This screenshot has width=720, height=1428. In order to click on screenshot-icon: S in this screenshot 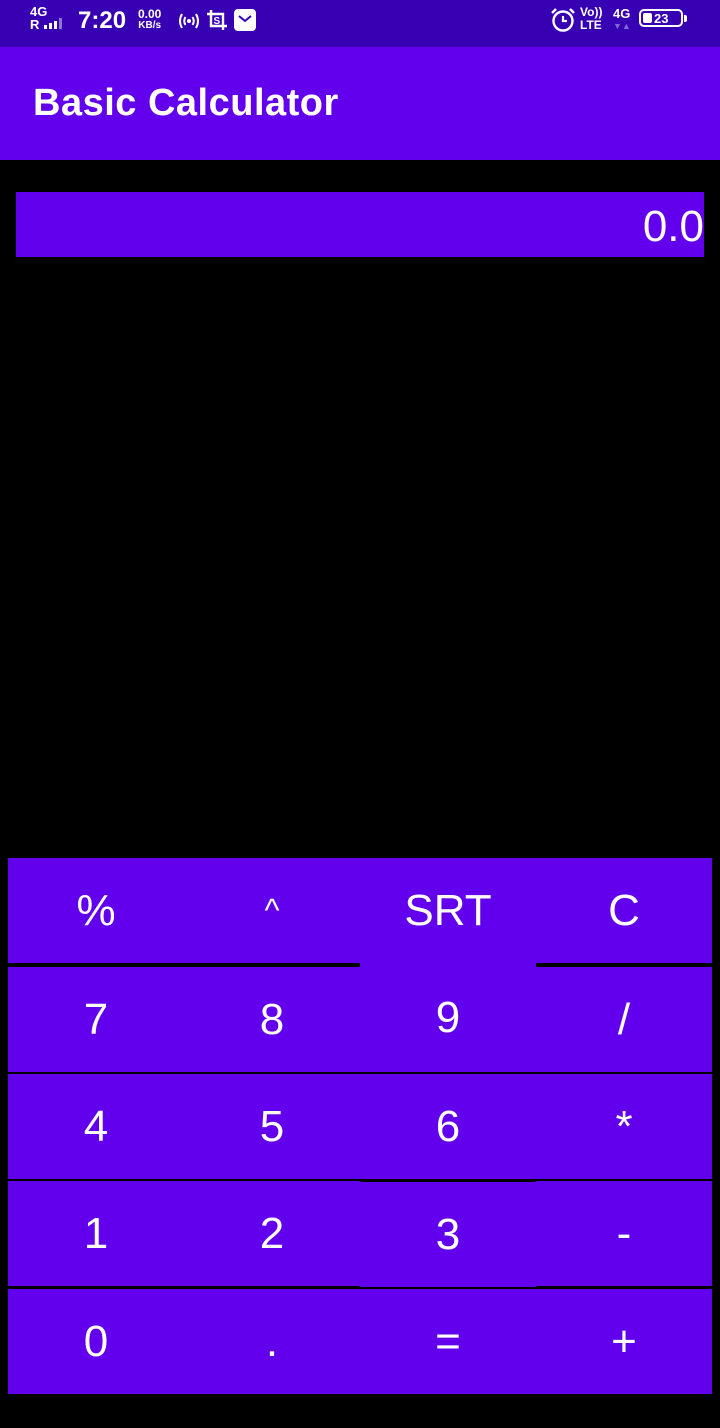, I will do `click(217, 22)`.